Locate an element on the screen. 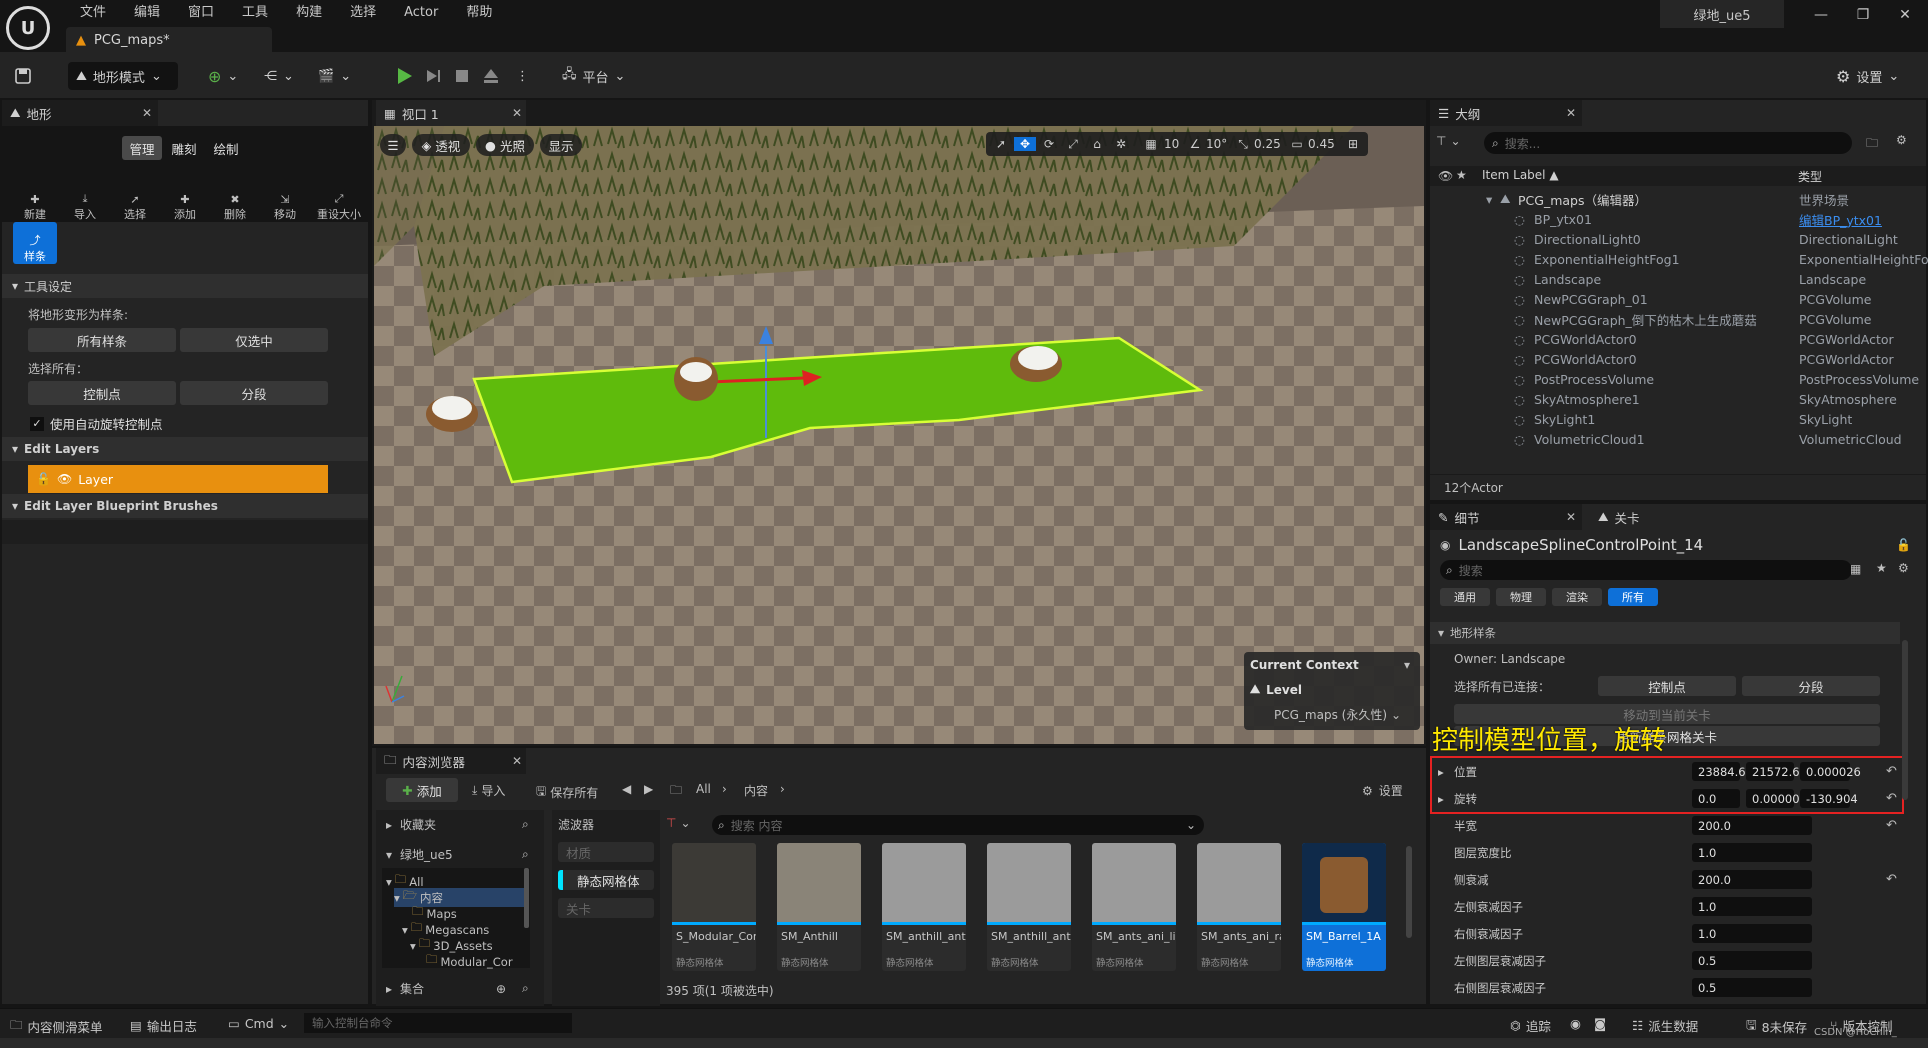 The image size is (1928, 1048). select-mode-icon: ➚ is located at coordinates (1001, 144).